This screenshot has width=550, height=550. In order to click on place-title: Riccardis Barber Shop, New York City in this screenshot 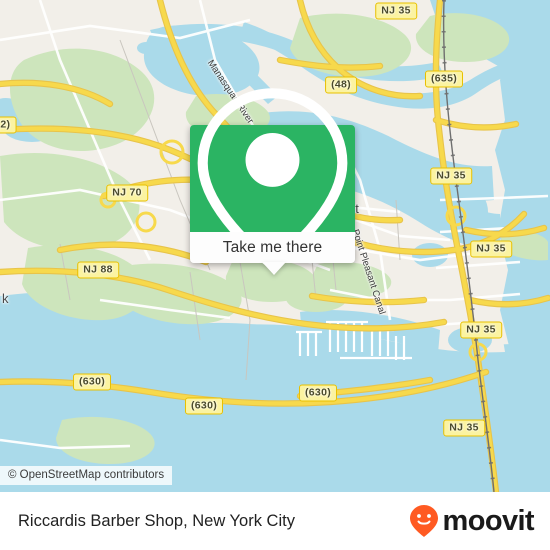, I will do `click(156, 520)`.